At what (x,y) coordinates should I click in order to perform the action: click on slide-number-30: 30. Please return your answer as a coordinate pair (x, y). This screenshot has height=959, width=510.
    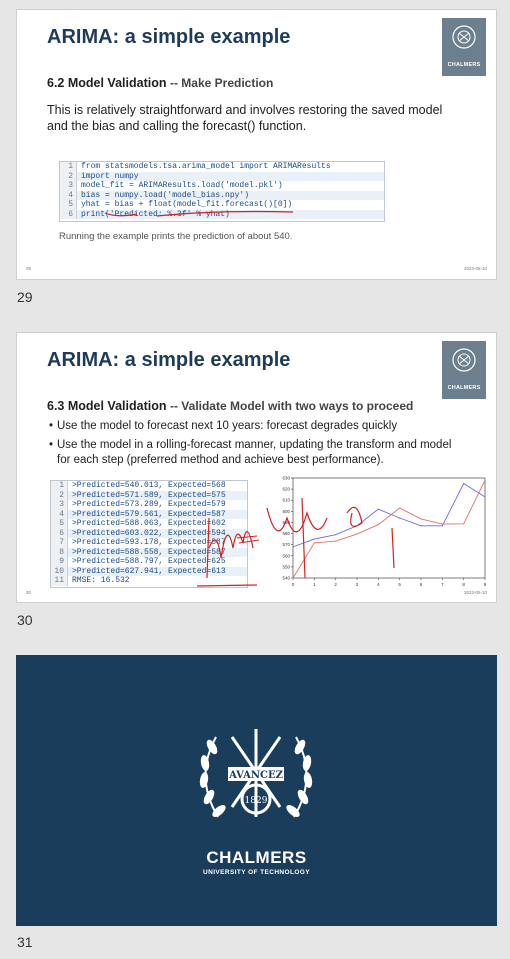
    Looking at the image, I should click on (25, 620).